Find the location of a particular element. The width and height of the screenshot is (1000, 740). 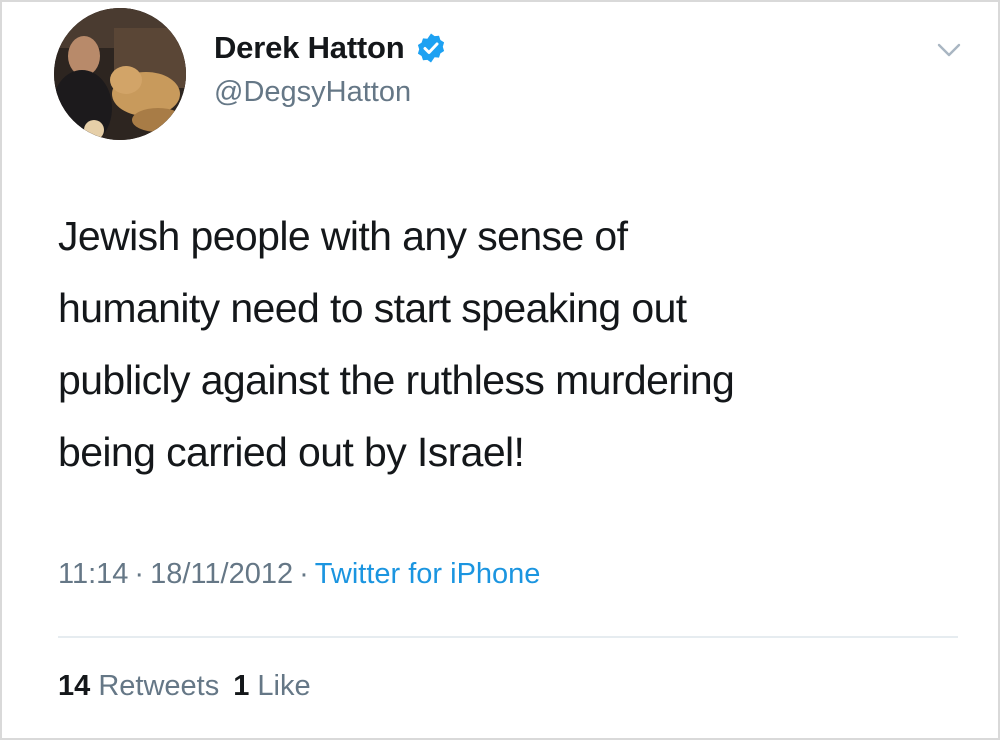

likes-label: Like is located at coordinates (284, 686).